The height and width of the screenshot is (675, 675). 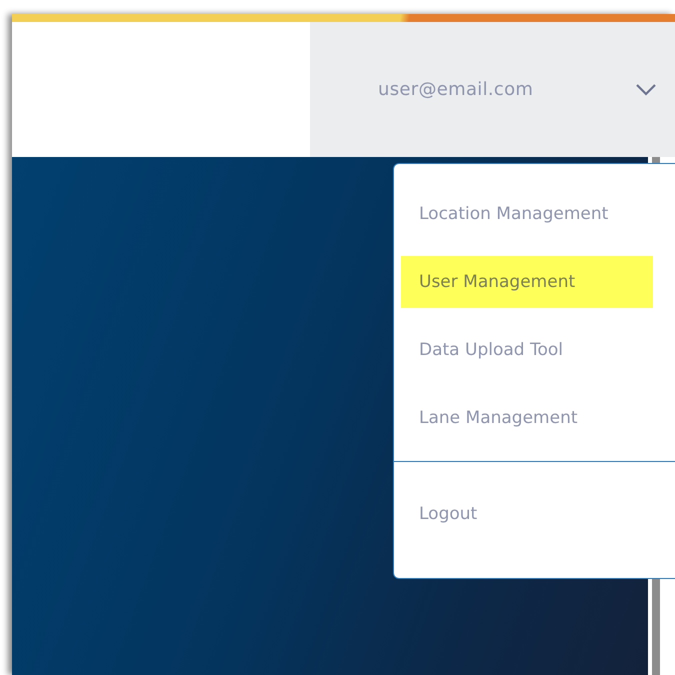 I want to click on menu-item: Data Upload Tool, so click(x=527, y=350).